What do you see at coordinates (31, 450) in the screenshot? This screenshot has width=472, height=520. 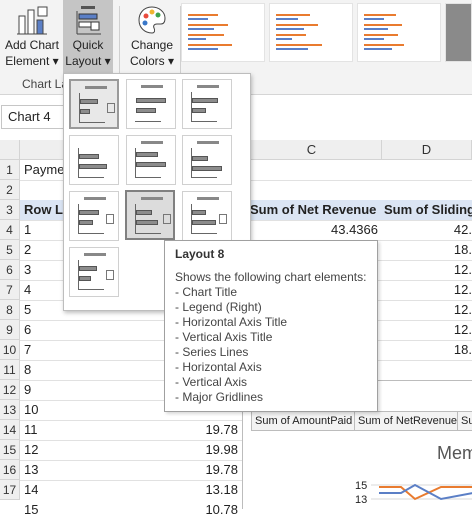 I see `cell-row-label: 12` at bounding box center [31, 450].